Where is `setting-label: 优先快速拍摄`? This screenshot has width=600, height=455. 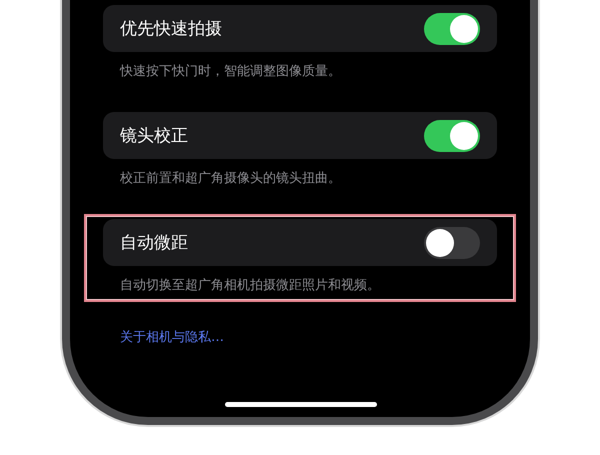 setting-label: 优先快速拍摄 is located at coordinates (171, 29).